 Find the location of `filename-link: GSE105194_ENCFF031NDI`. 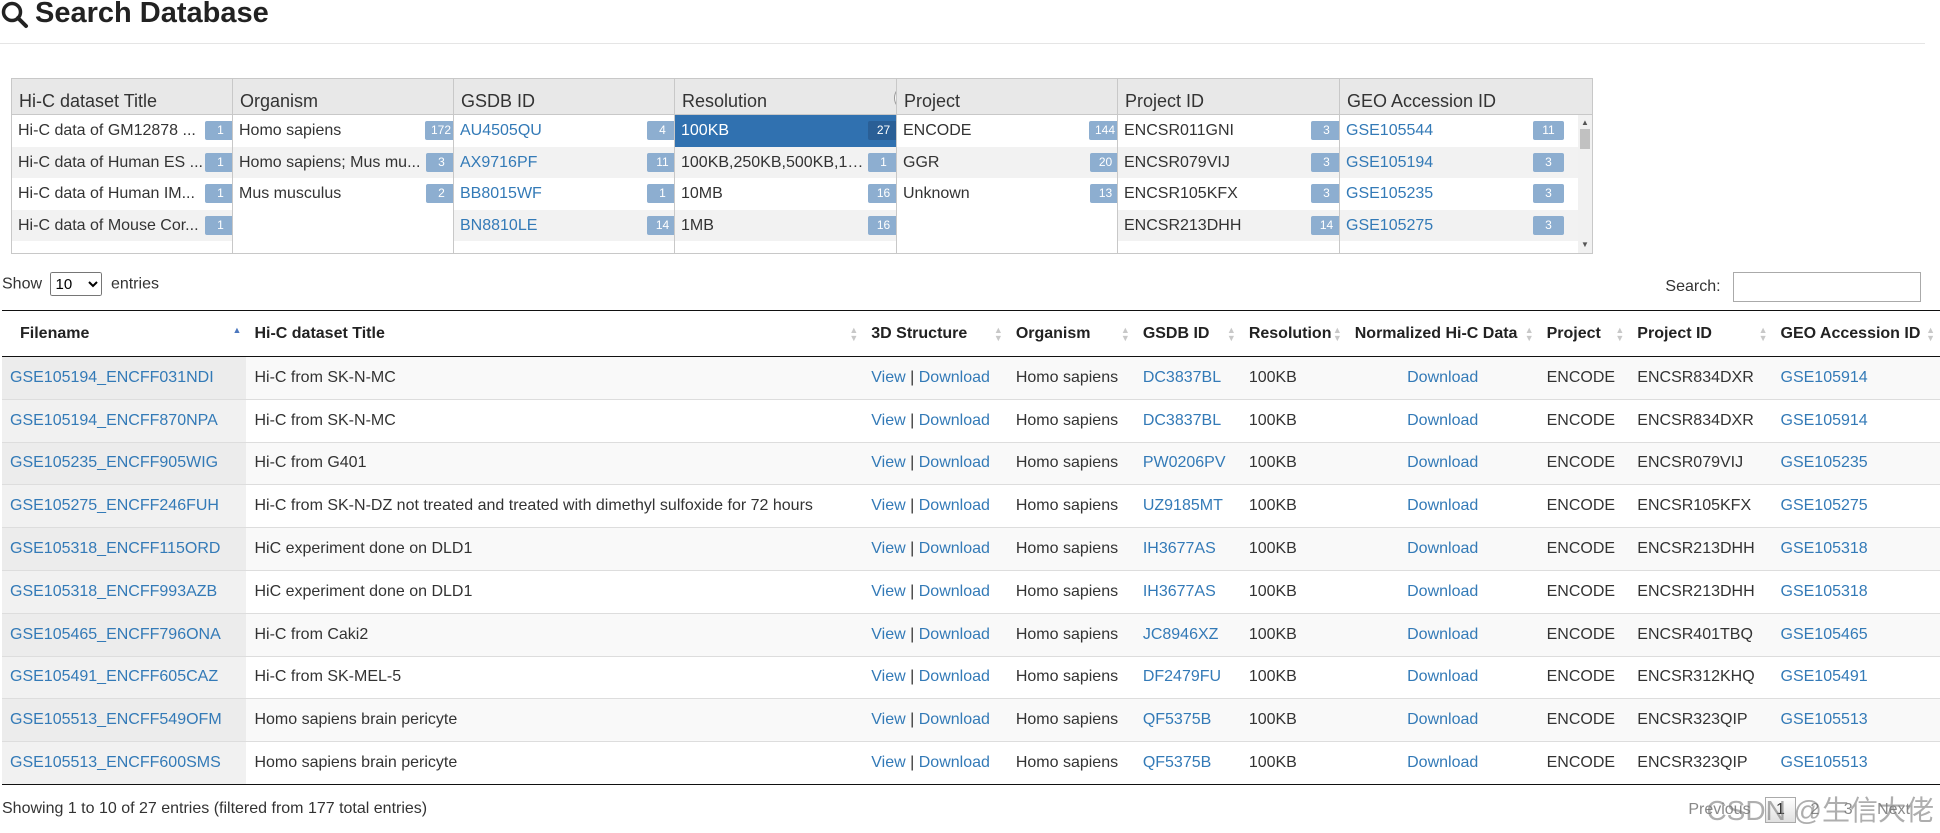

filename-link: GSE105194_ENCFF031NDI is located at coordinates (112, 377).